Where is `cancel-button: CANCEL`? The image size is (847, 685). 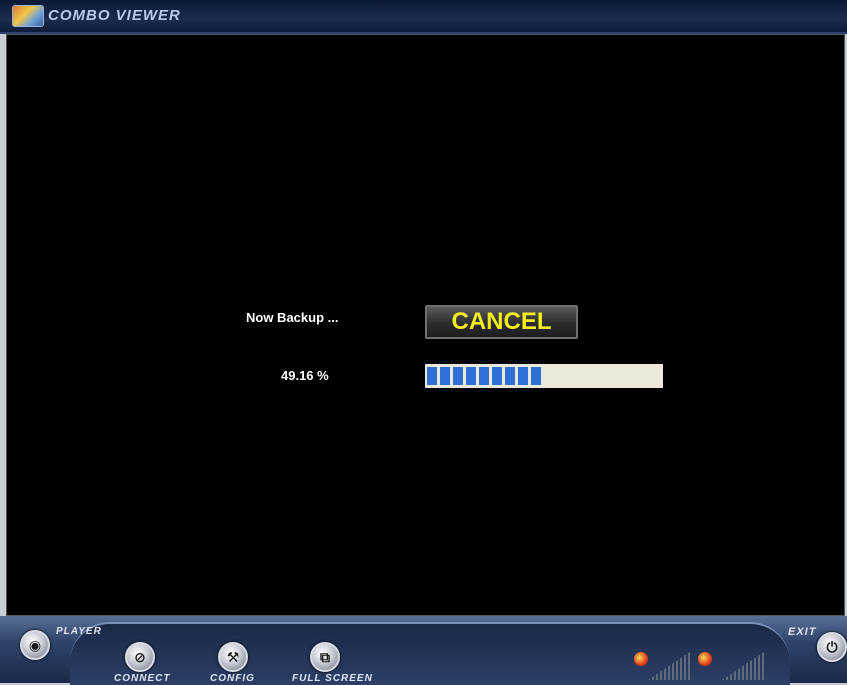 cancel-button: CANCEL is located at coordinates (501, 322).